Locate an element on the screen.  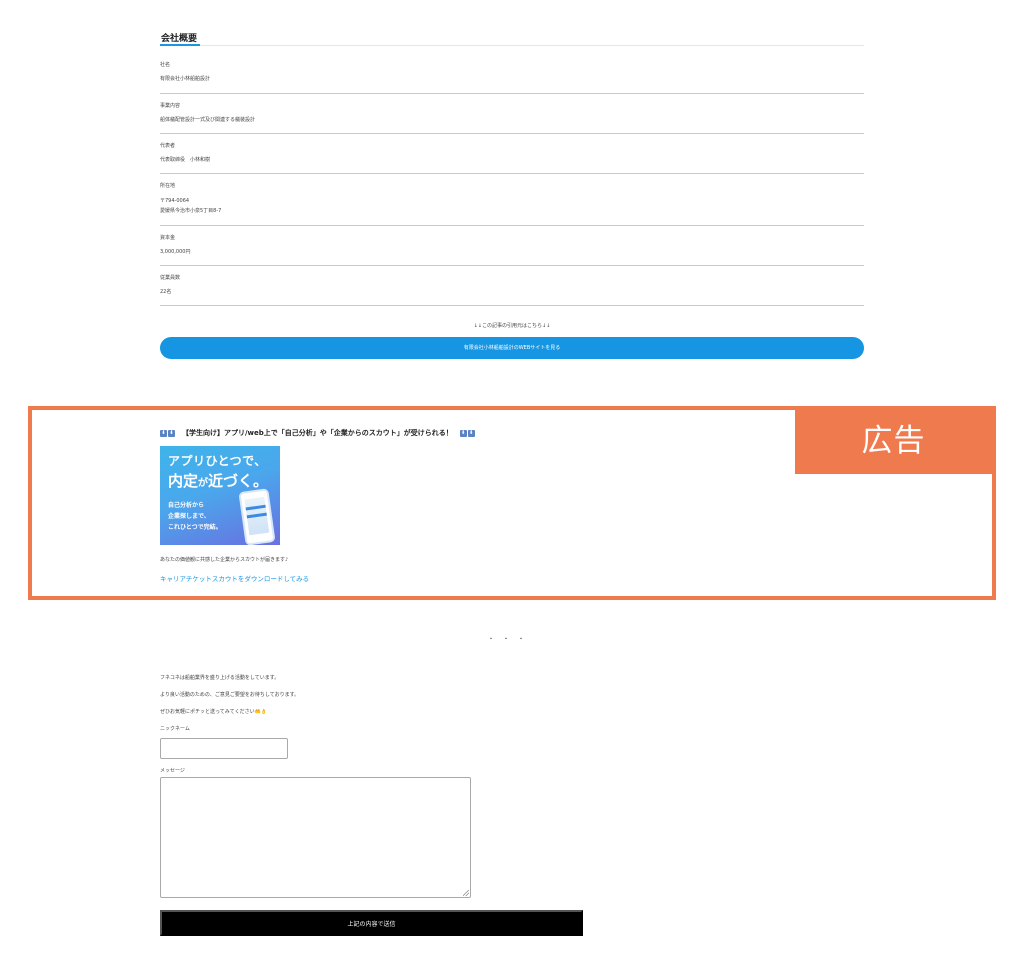
form-intro-line: より良い活動のための、ご意見ご要望をお待ちしております。 is located at coordinates (230, 695).